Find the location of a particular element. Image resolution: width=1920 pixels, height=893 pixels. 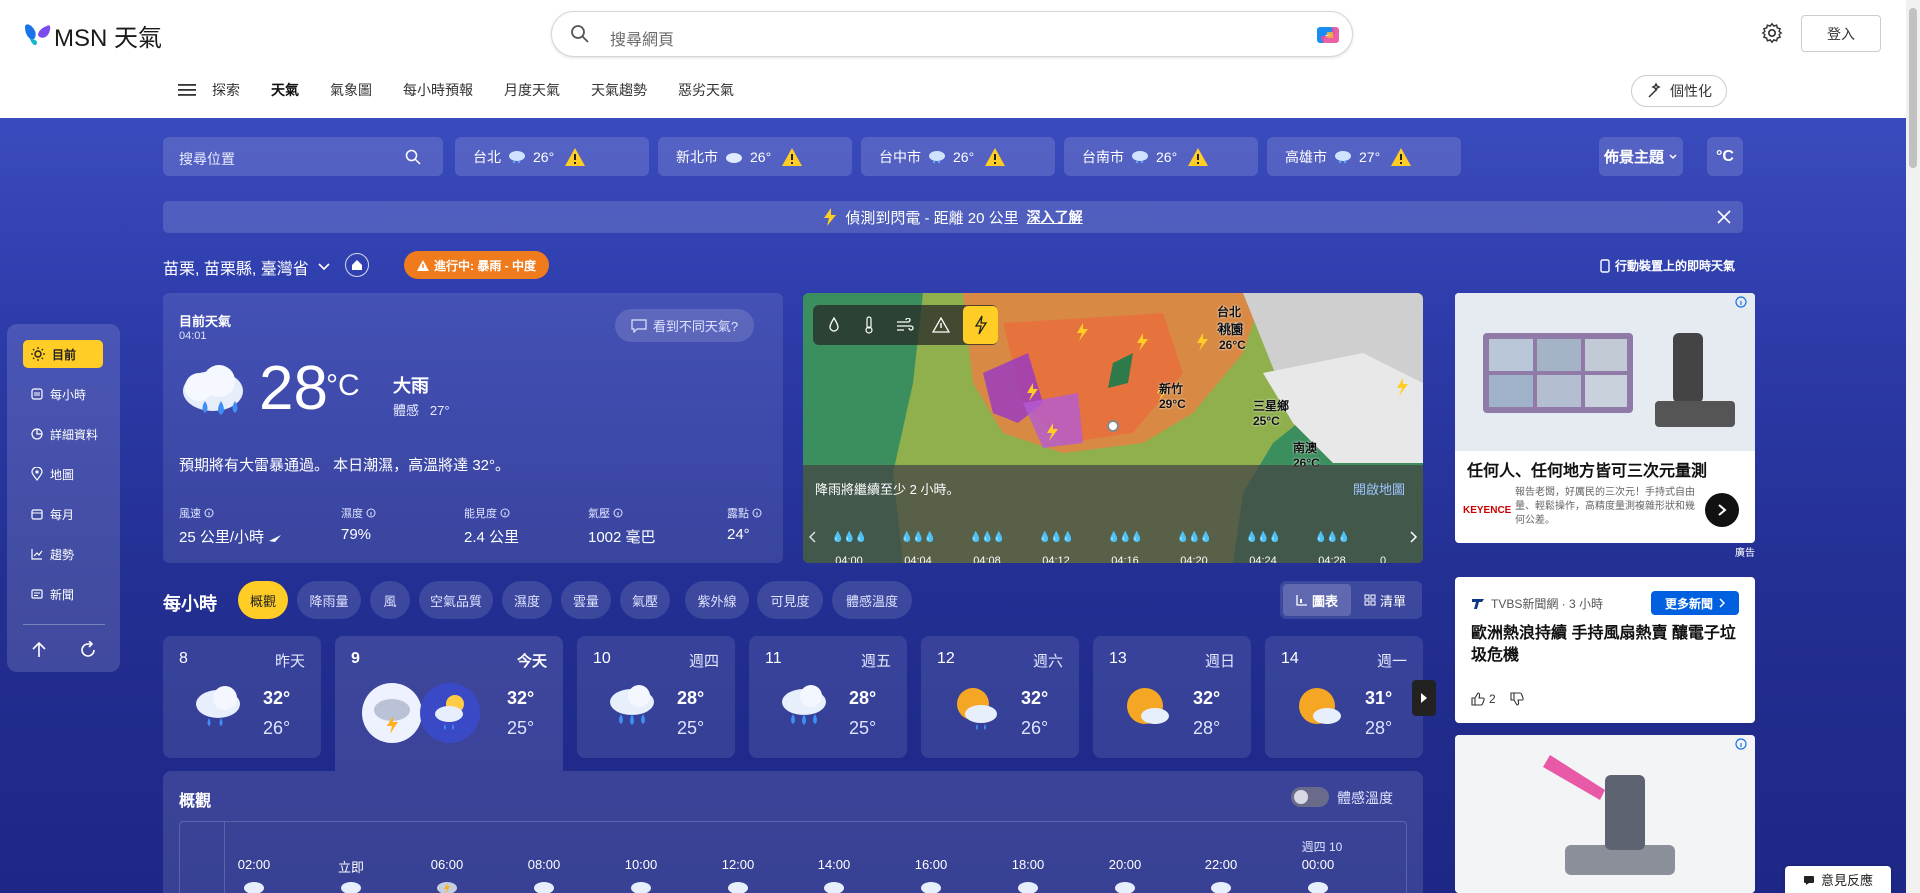

day-card: 13 週日 32° 28° is located at coordinates (1172, 697).